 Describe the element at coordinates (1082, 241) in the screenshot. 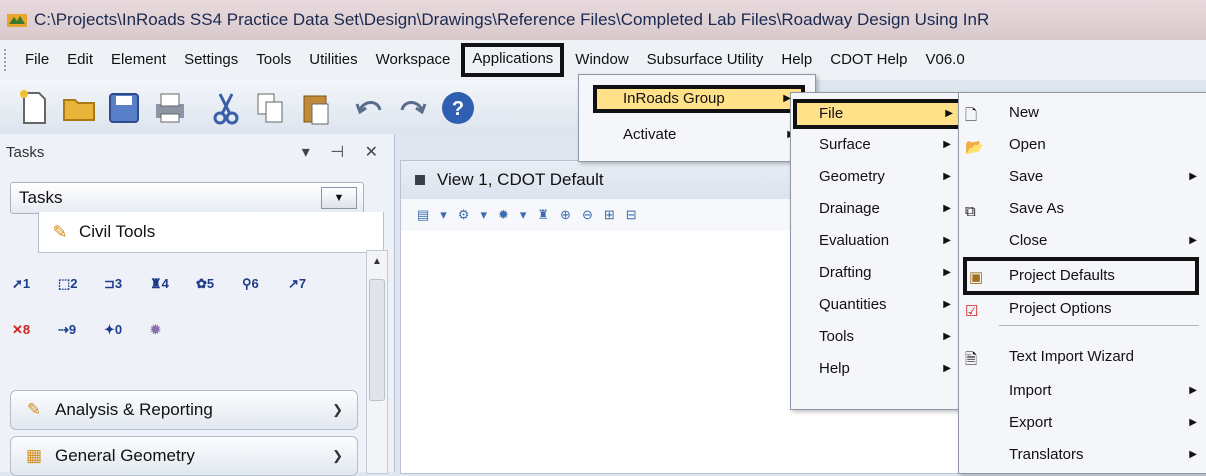

I see `menu-item-close: Close ▶` at that location.